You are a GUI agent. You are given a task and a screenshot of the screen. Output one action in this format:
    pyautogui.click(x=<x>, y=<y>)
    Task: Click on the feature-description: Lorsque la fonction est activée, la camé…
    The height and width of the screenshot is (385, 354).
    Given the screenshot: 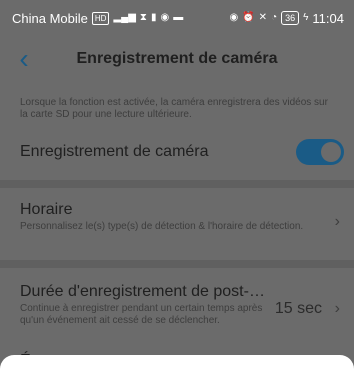 What is the action you would take?
    pyautogui.click(x=174, y=108)
    